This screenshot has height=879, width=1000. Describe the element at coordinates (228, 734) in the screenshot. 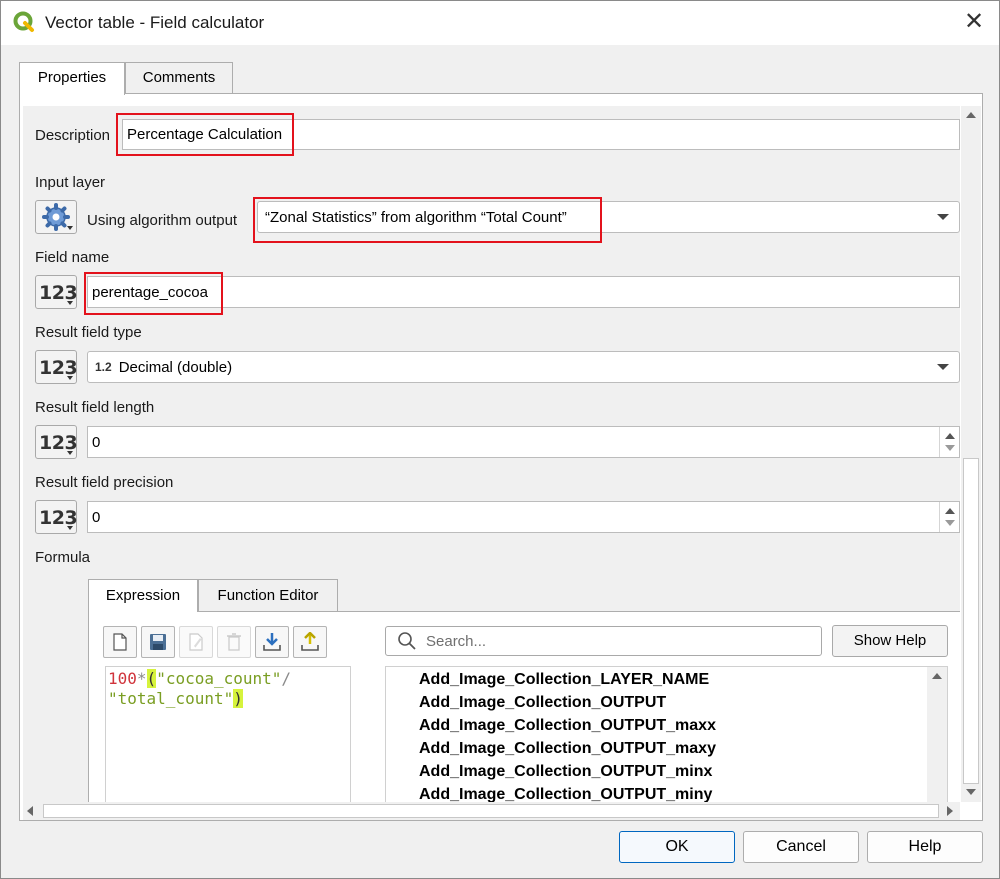

I see `expression-editor: 100*("cocoa_count"/ "total_count")` at that location.